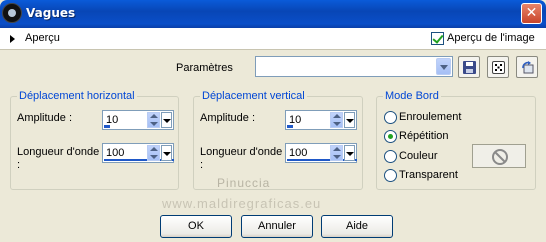 This screenshot has height=242, width=546. Describe the element at coordinates (242, 203) in the screenshot. I see `watermark-line-2: www.maldiregraficas.eu` at that location.